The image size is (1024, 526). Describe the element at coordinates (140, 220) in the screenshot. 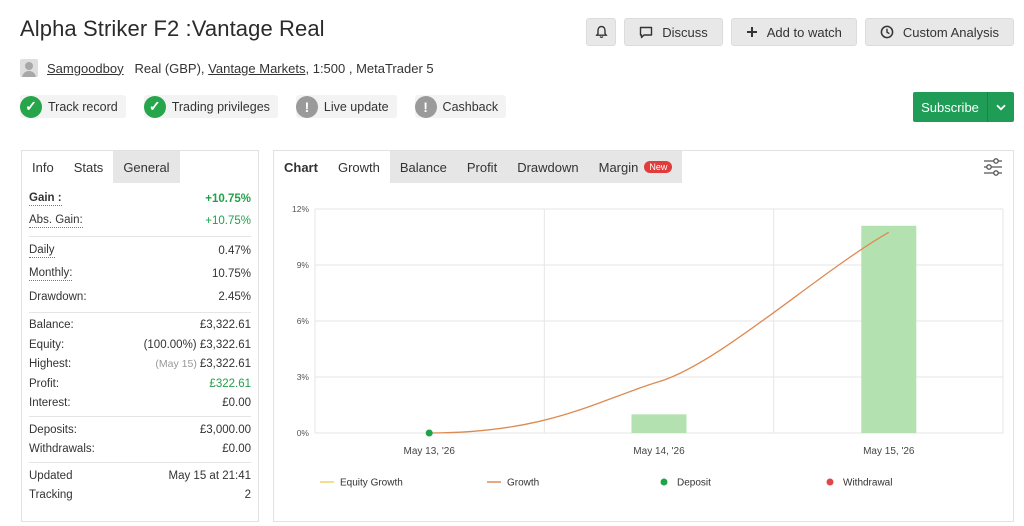

I see `stat-abs-gain: Abs. Gain: +10.75%` at that location.